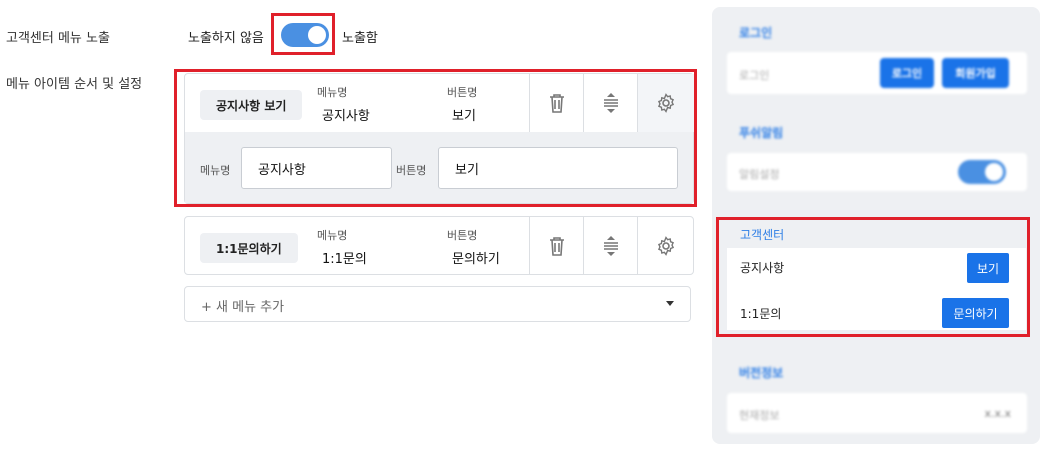 The image size is (1048, 450). What do you see at coordinates (761, 373) in the screenshot?
I see `version-title: 버전정보` at bounding box center [761, 373].